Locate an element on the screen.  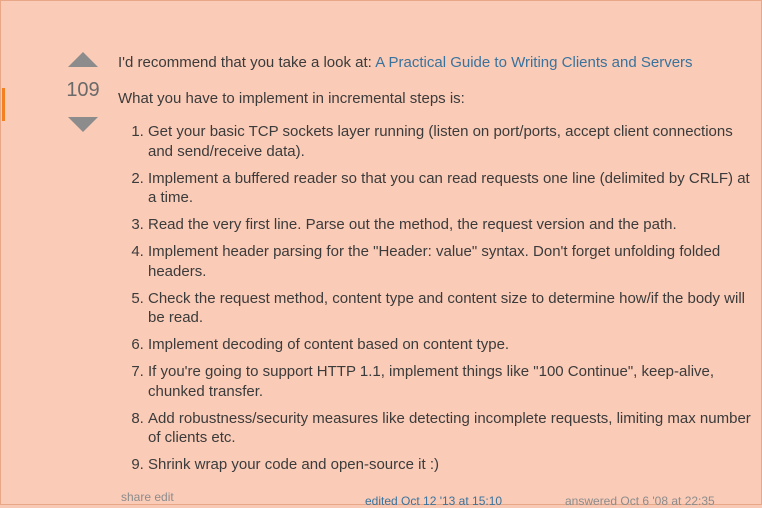
answered-timestamp: answered Oct 6 '08 at 22:35 is located at coordinates (640, 501).